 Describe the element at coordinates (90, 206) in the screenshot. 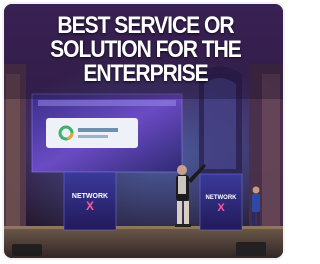

I see `networkx-logo-mark: X` at that location.